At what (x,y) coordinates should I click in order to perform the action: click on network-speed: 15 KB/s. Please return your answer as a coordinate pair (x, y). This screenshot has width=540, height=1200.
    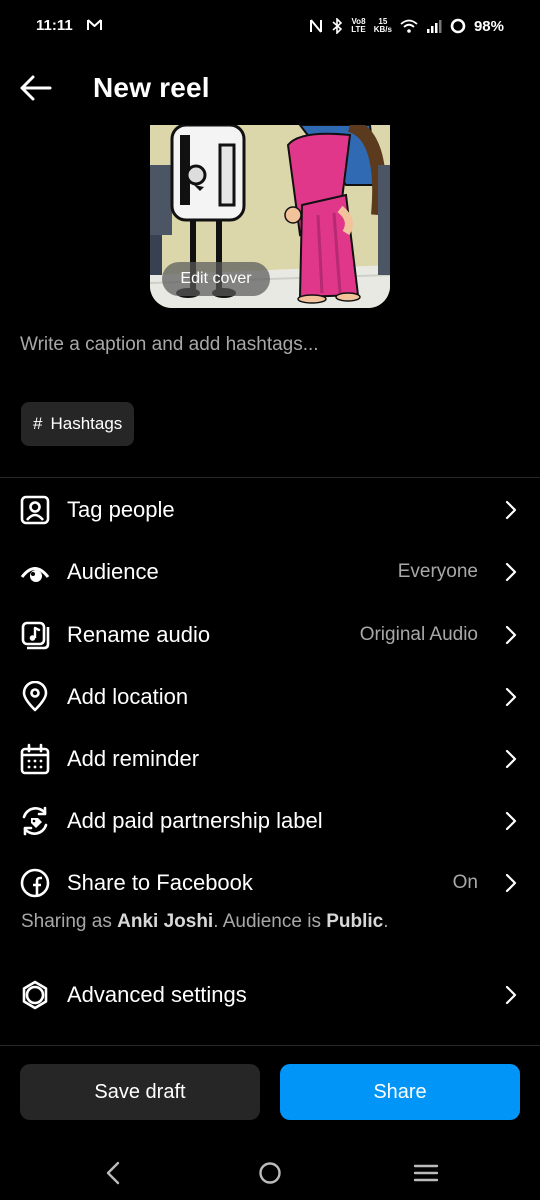
    Looking at the image, I should click on (382, 25).